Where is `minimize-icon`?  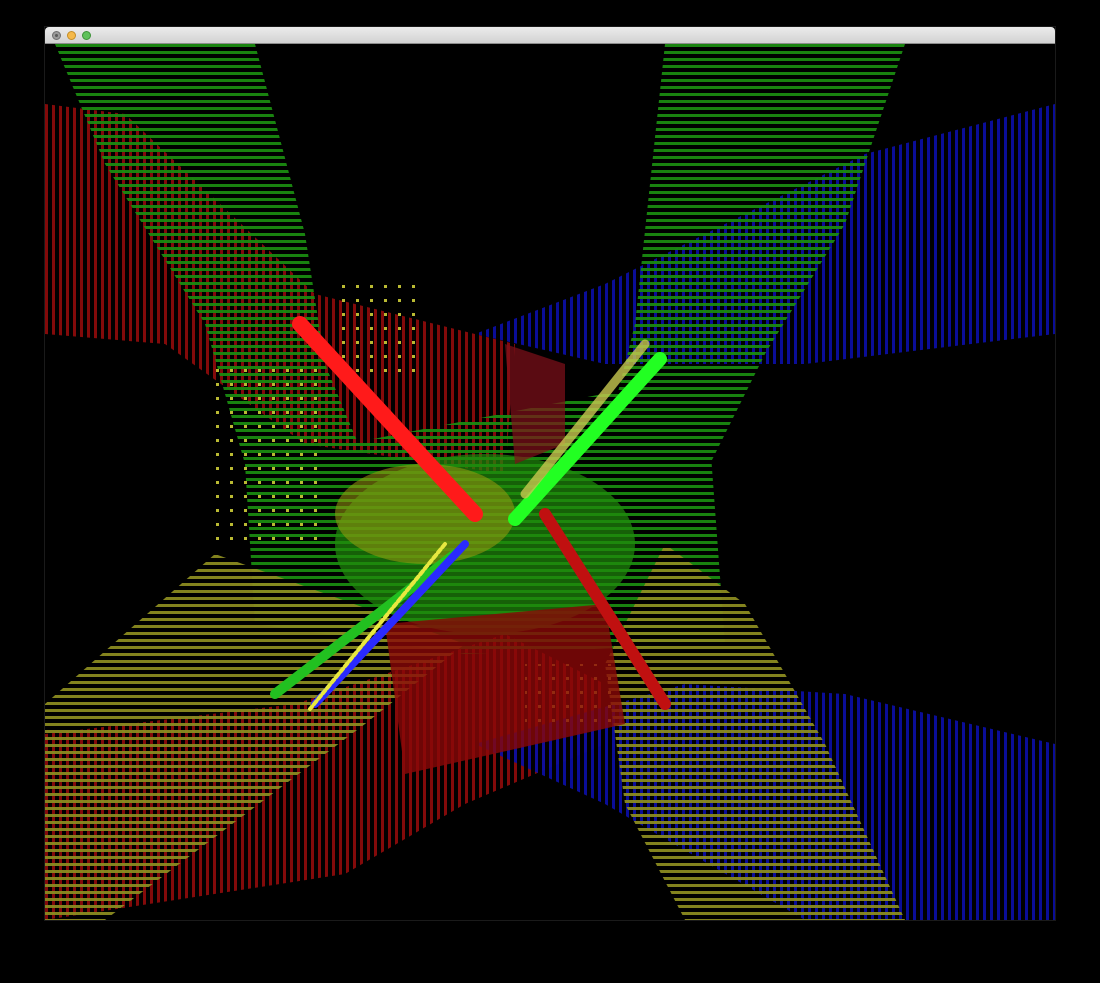
minimize-icon is located at coordinates (71, 35).